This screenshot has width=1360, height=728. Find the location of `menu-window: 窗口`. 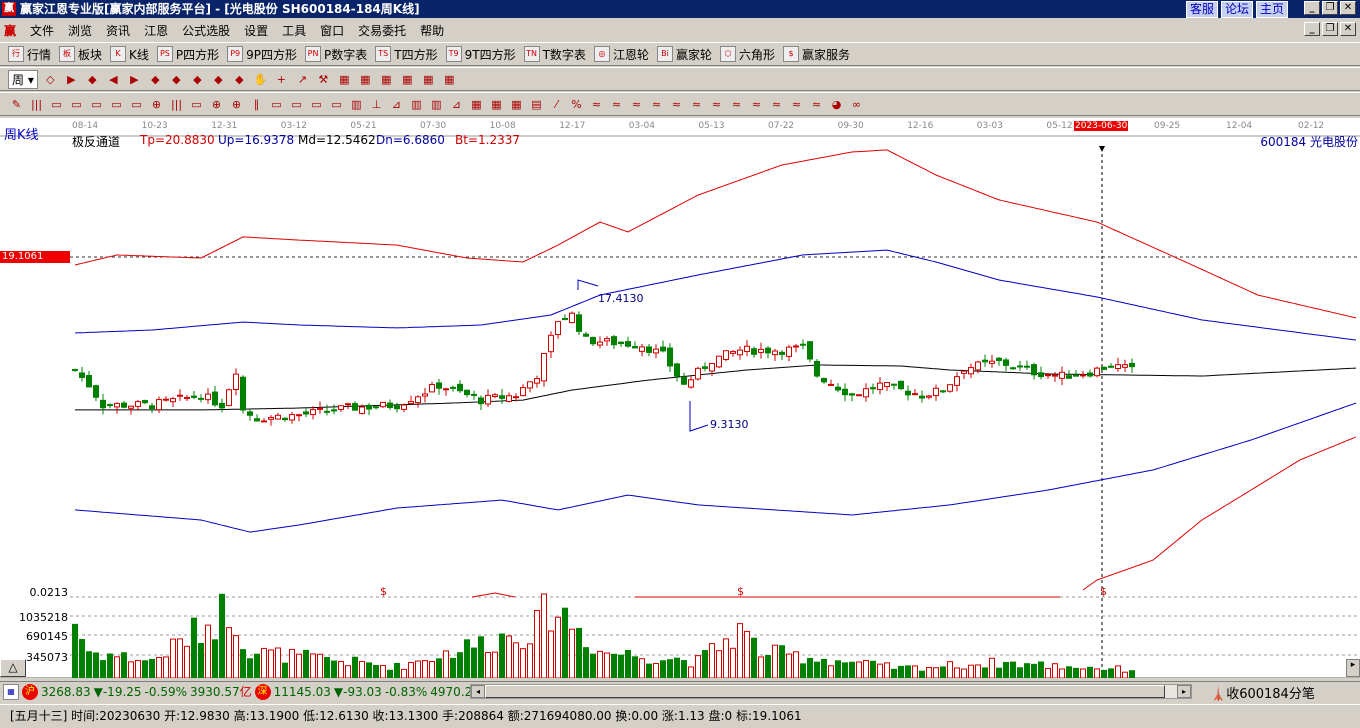

menu-window: 窗口 is located at coordinates (332, 30).